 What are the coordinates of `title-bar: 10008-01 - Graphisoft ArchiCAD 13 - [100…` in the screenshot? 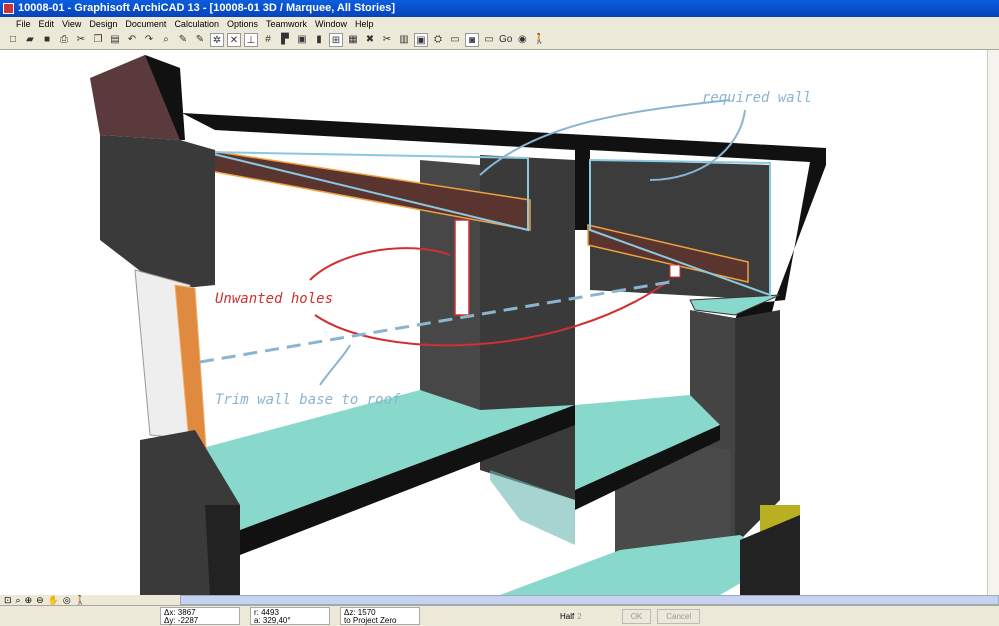 It's located at (499, 8).